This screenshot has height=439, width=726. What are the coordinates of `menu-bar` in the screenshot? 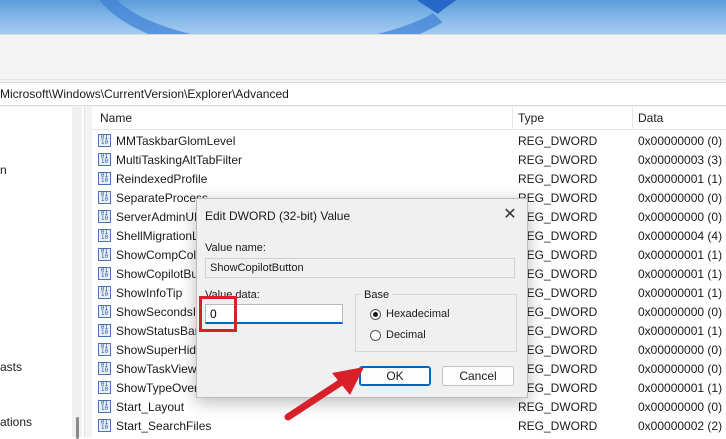 It's located at (363, 57).